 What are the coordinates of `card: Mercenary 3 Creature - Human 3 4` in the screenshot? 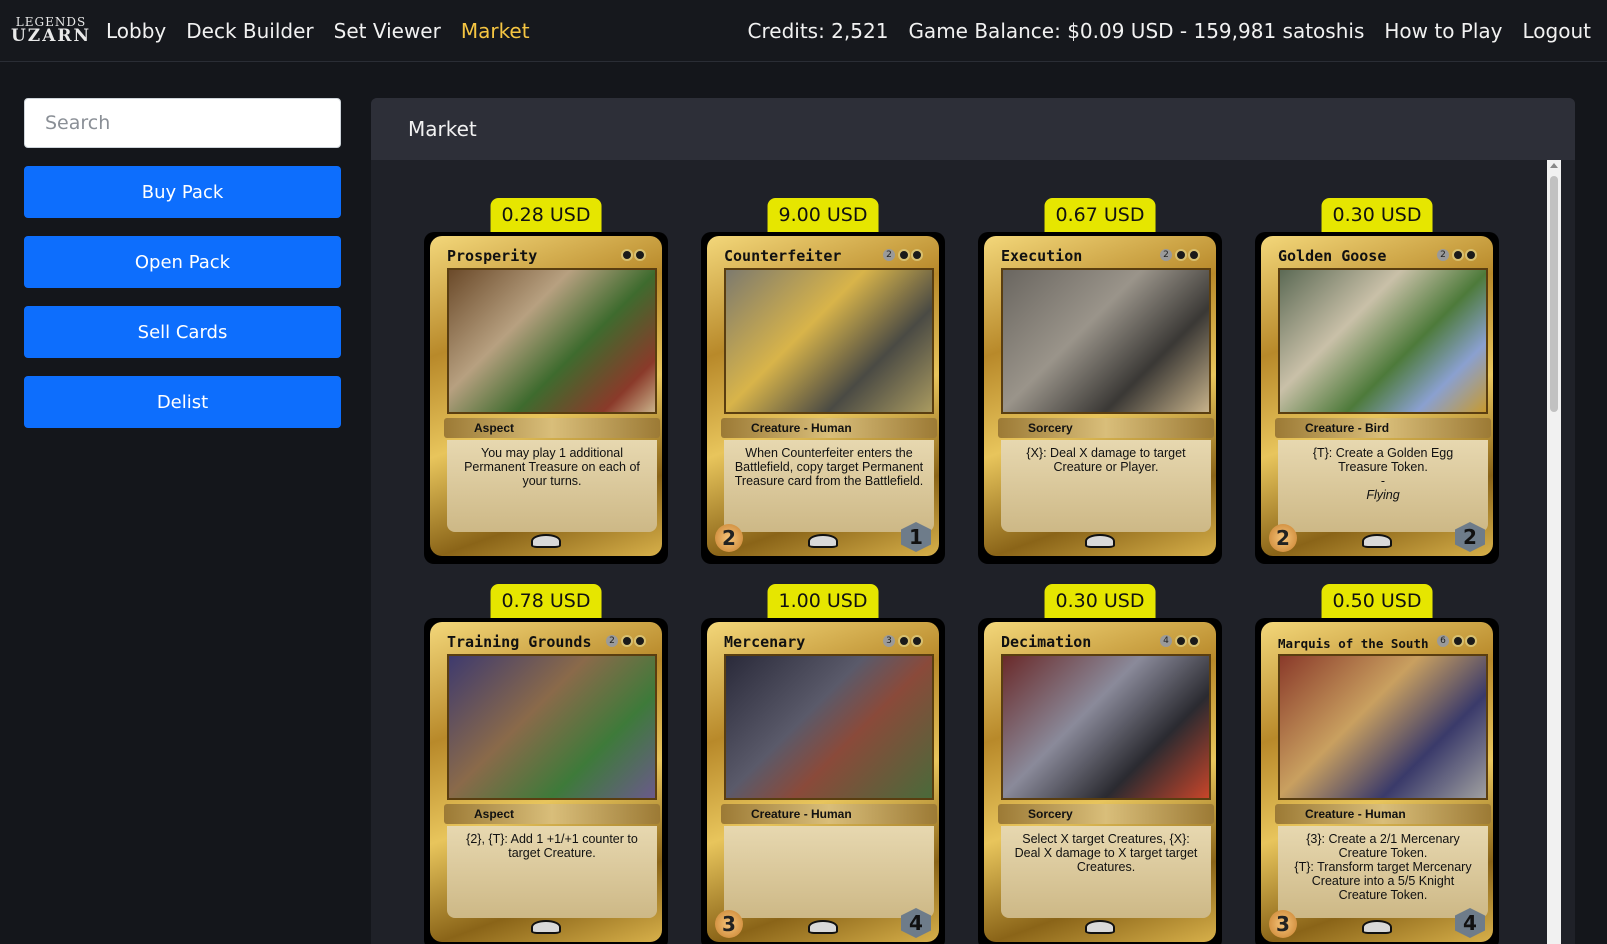 It's located at (823, 781).